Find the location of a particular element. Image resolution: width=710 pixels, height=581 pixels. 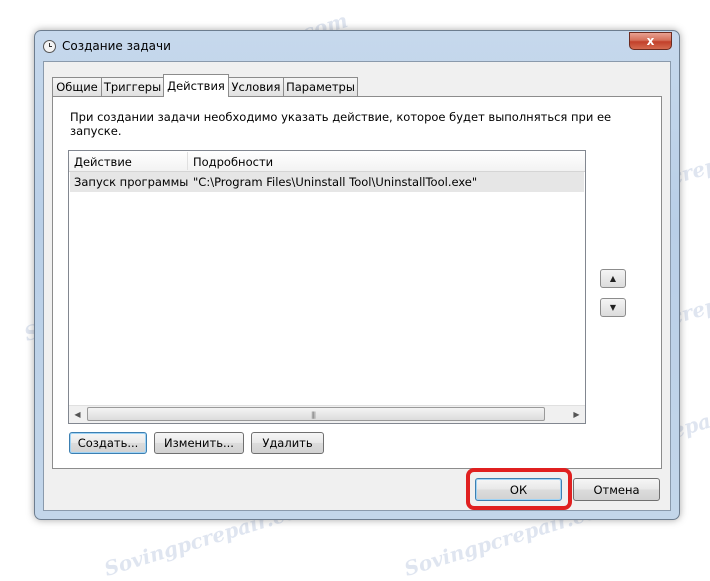

tab-general: Общие is located at coordinates (77, 86).